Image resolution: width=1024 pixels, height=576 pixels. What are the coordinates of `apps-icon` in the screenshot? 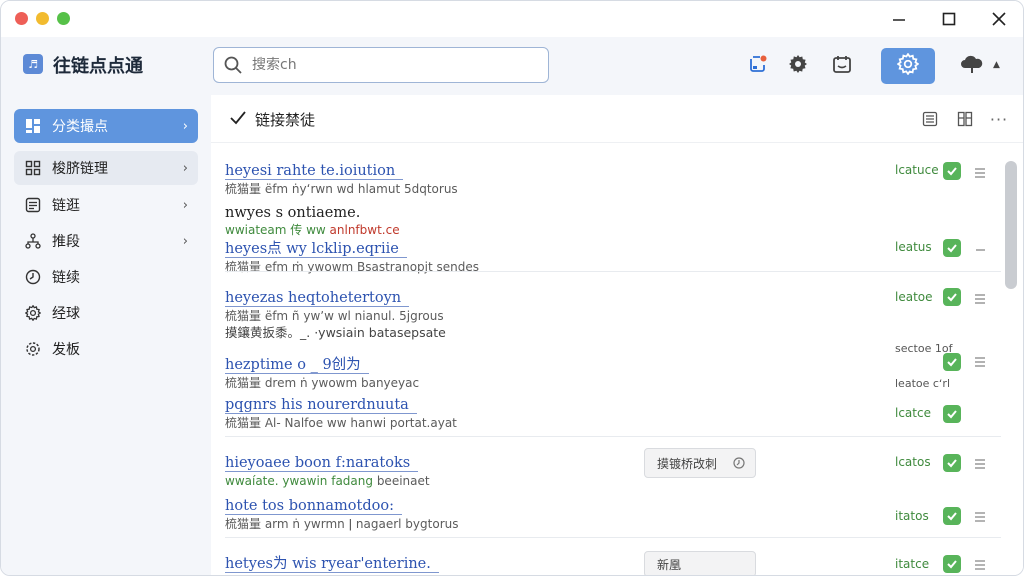 It's located at (33, 168).